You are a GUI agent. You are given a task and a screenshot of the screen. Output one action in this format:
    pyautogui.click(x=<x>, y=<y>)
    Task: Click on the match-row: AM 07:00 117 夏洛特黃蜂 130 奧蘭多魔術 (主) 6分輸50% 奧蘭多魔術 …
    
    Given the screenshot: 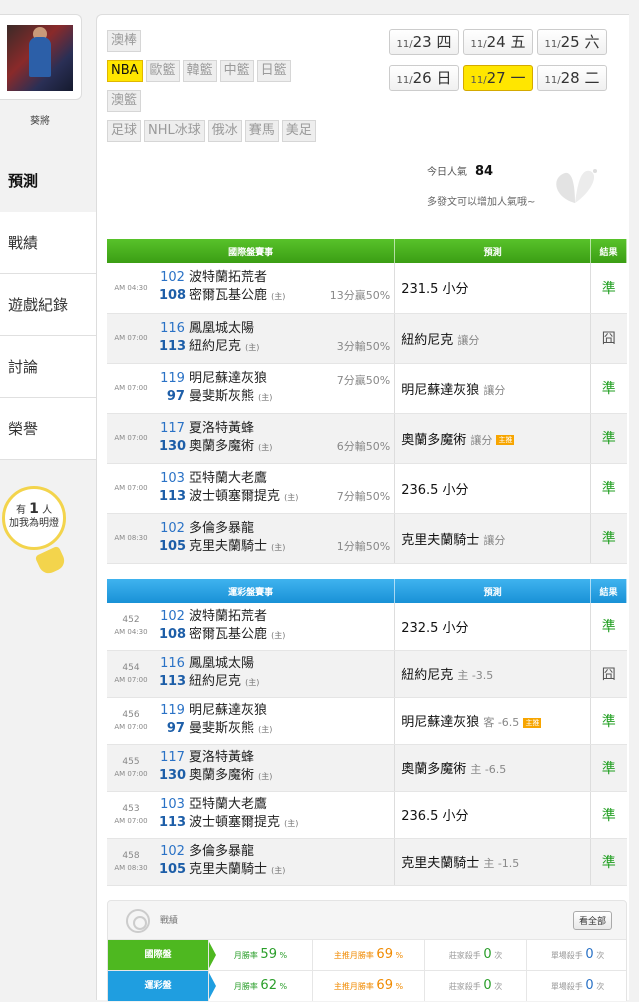 What is the action you would take?
    pyautogui.click(x=367, y=438)
    